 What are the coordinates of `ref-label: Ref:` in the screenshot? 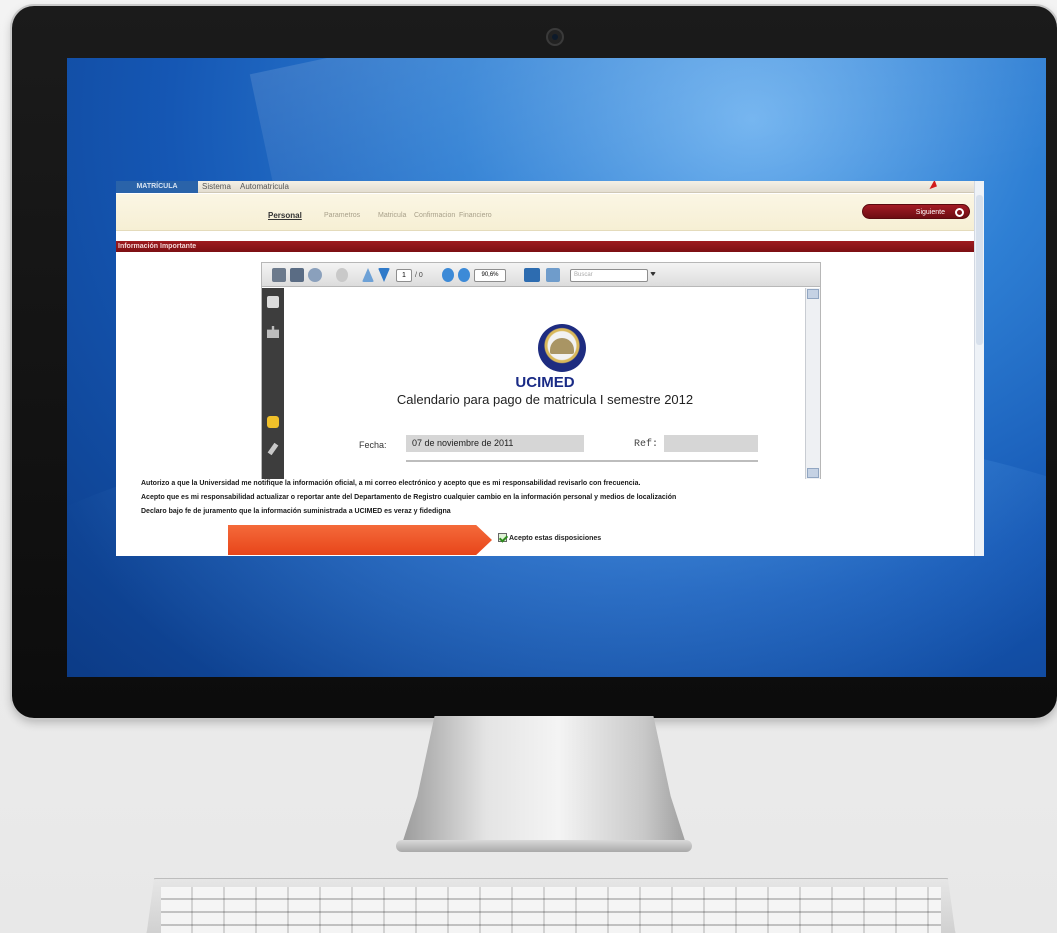 It's located at (646, 444).